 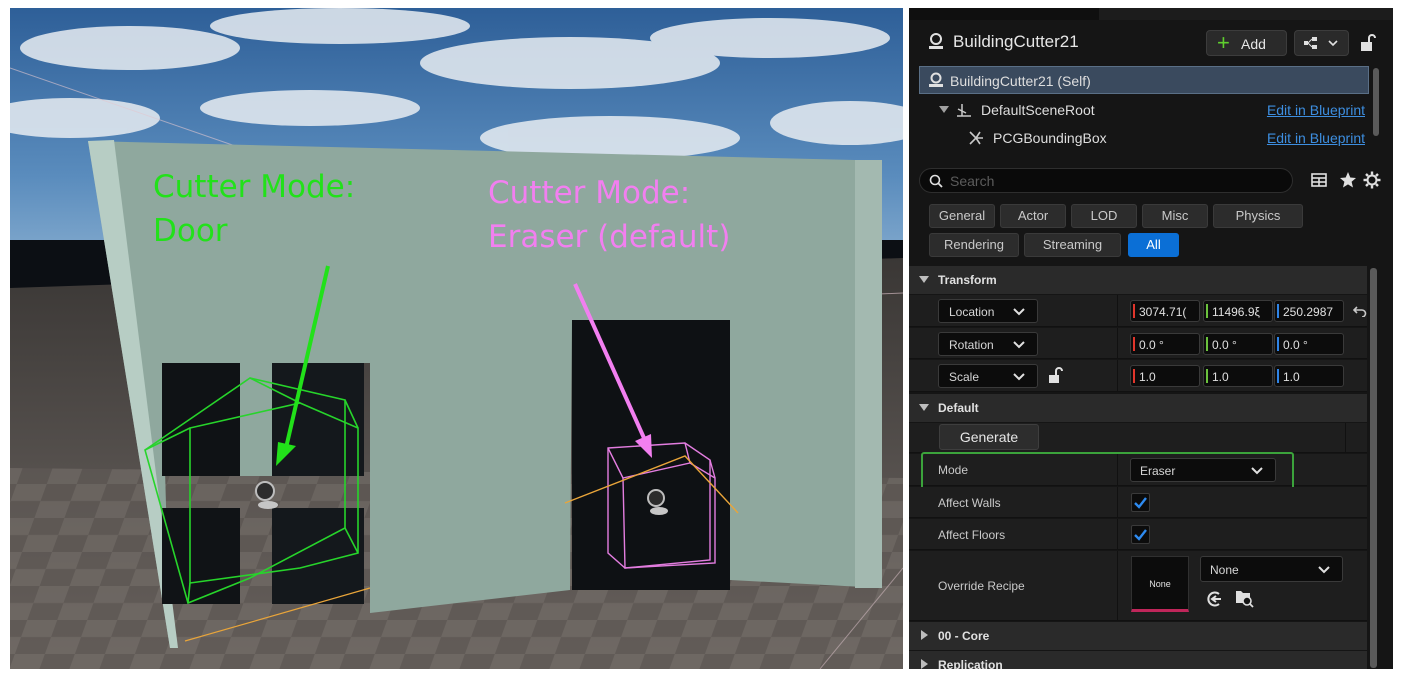 What do you see at coordinates (1291, 377) in the screenshot?
I see `scale-z-value: 1.0` at bounding box center [1291, 377].